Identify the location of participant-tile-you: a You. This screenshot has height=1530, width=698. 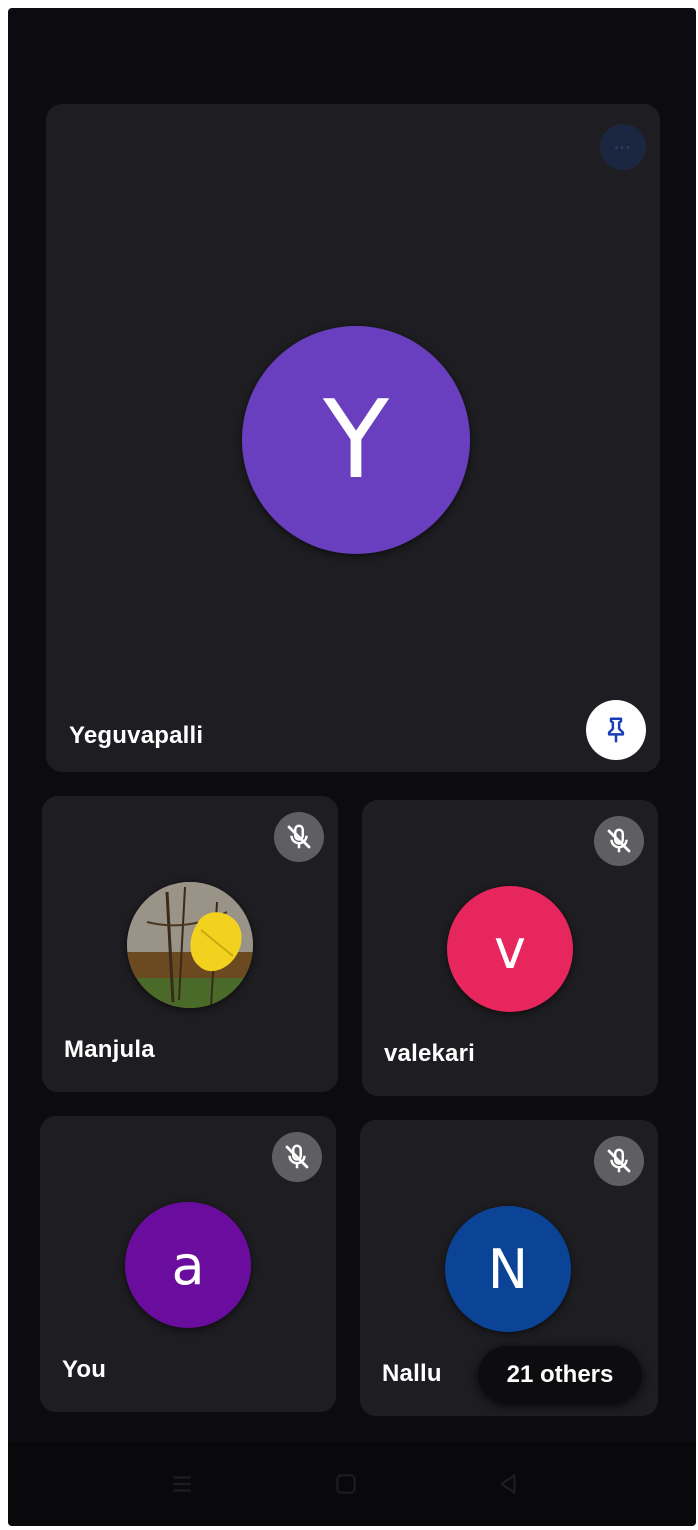
(188, 1264).